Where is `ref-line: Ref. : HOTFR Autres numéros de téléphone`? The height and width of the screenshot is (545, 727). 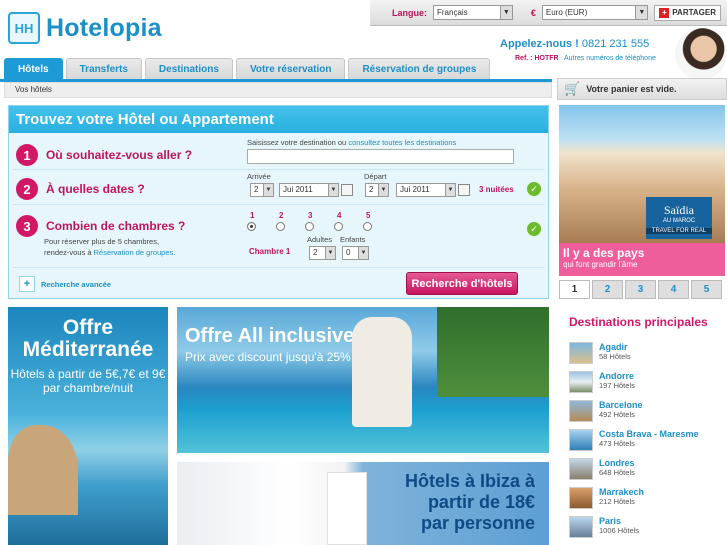 ref-line: Ref. : HOTFR Autres numéros de téléphone is located at coordinates (585, 58).